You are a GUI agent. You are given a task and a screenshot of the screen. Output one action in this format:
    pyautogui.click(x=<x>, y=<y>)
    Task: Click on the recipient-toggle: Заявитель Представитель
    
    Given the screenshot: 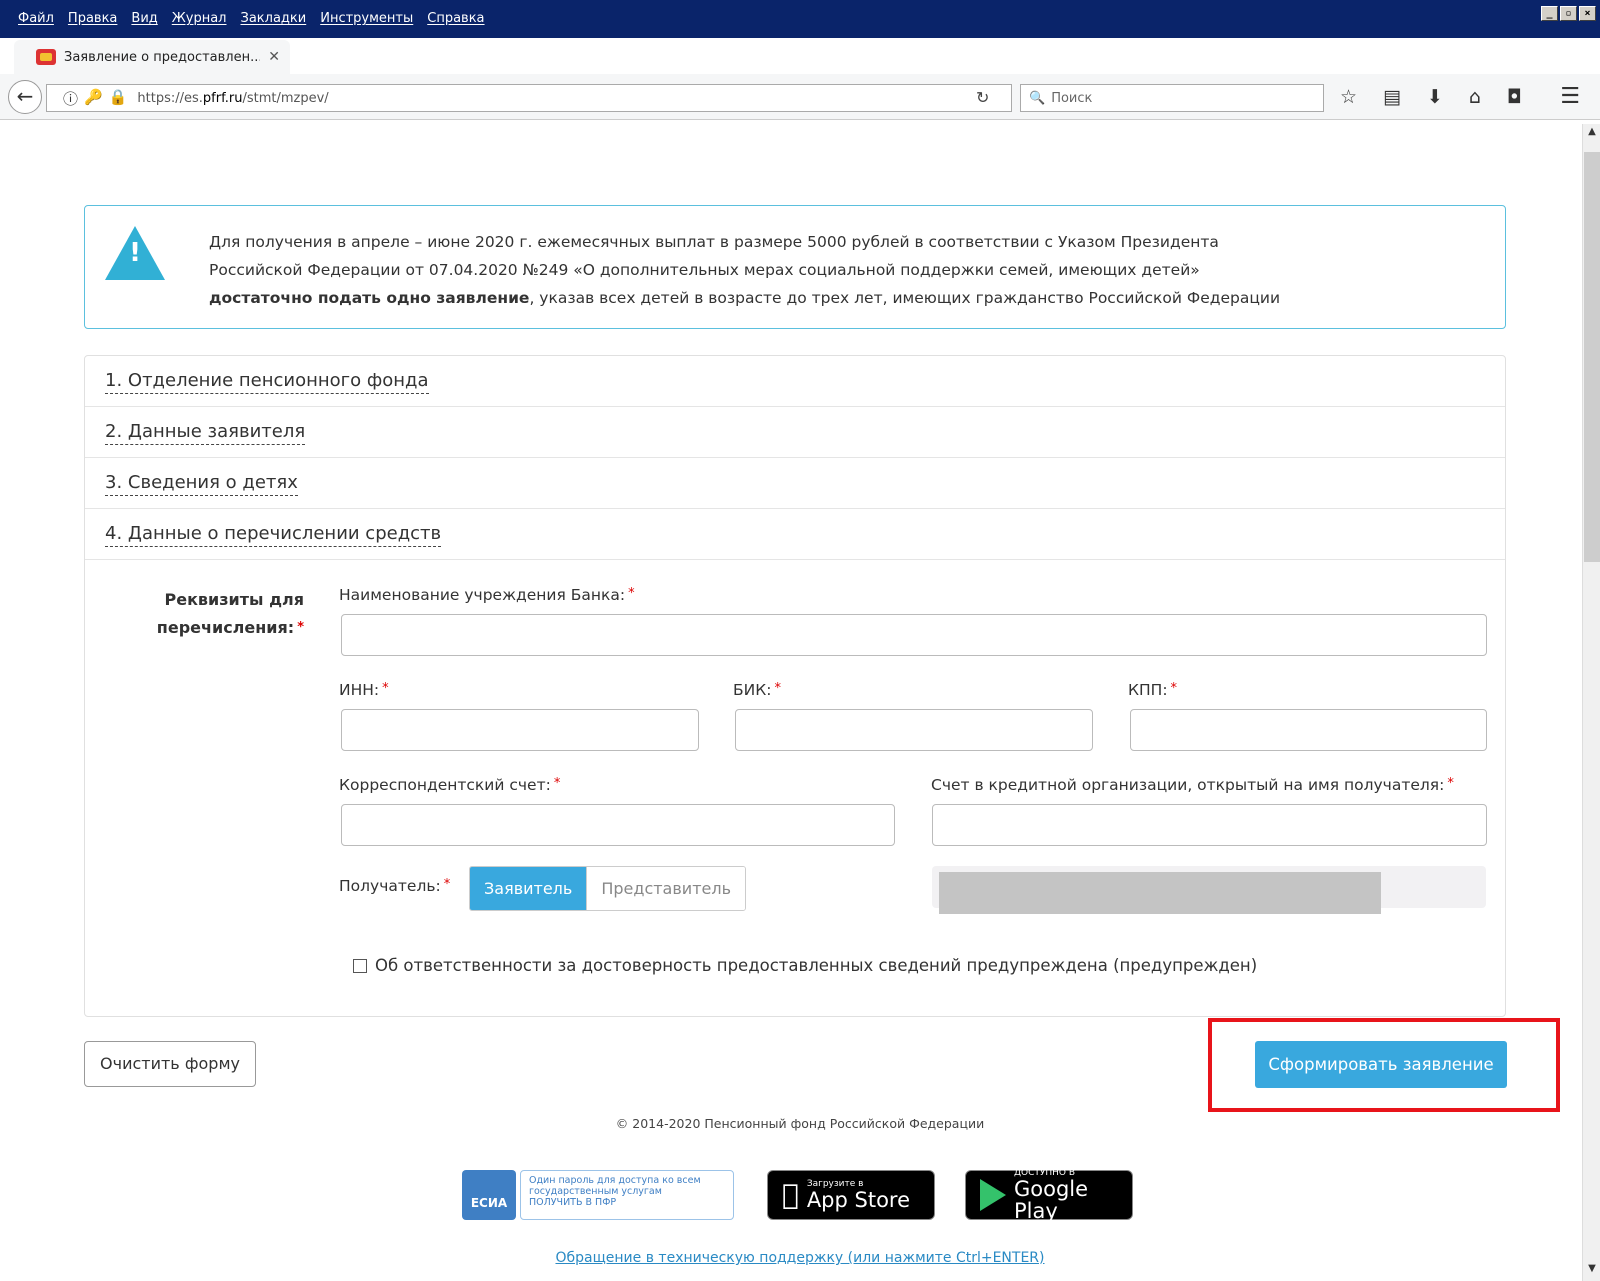 What is the action you would take?
    pyautogui.click(x=608, y=888)
    